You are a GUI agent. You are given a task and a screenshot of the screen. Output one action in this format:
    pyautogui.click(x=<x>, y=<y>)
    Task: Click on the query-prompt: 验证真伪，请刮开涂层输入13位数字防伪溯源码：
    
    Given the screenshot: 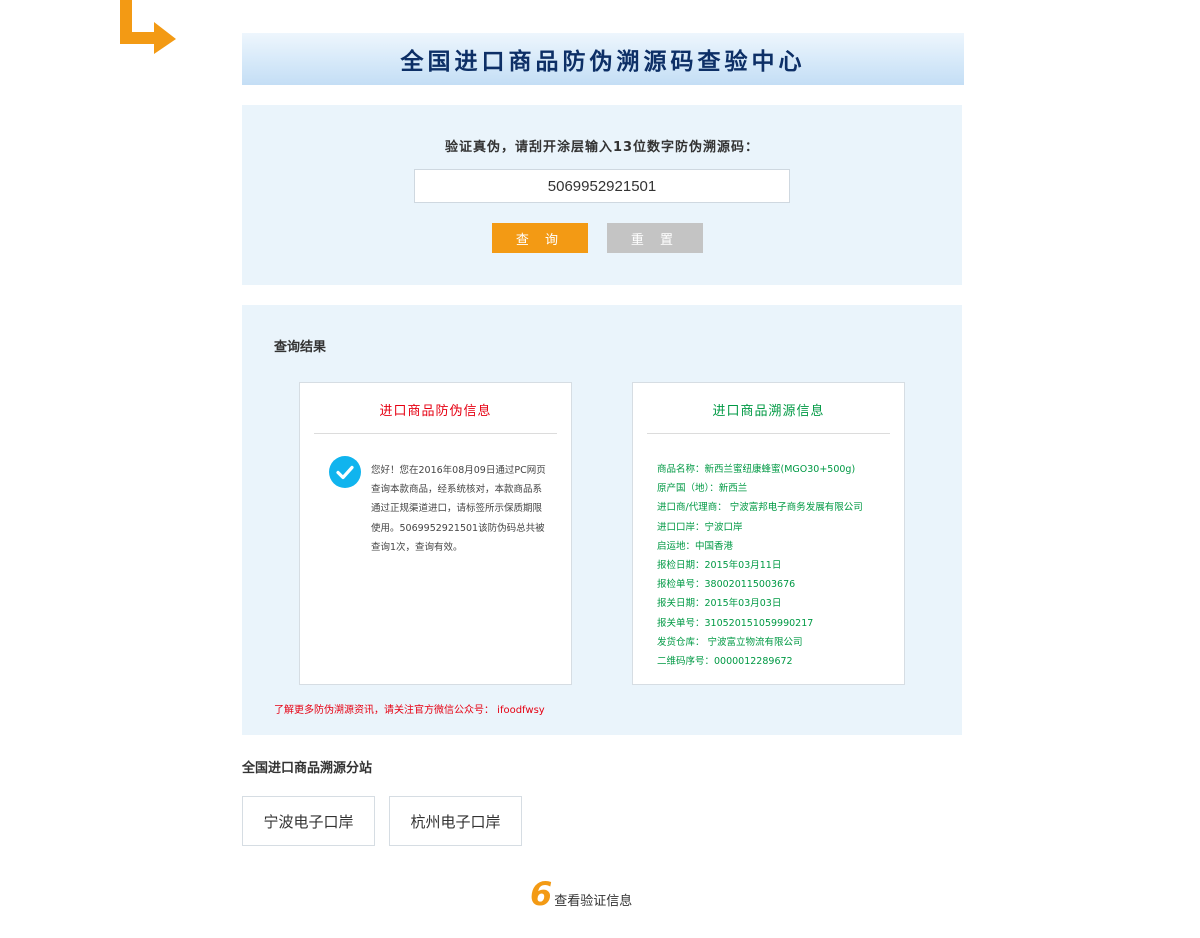 What is the action you would take?
    pyautogui.click(x=602, y=147)
    